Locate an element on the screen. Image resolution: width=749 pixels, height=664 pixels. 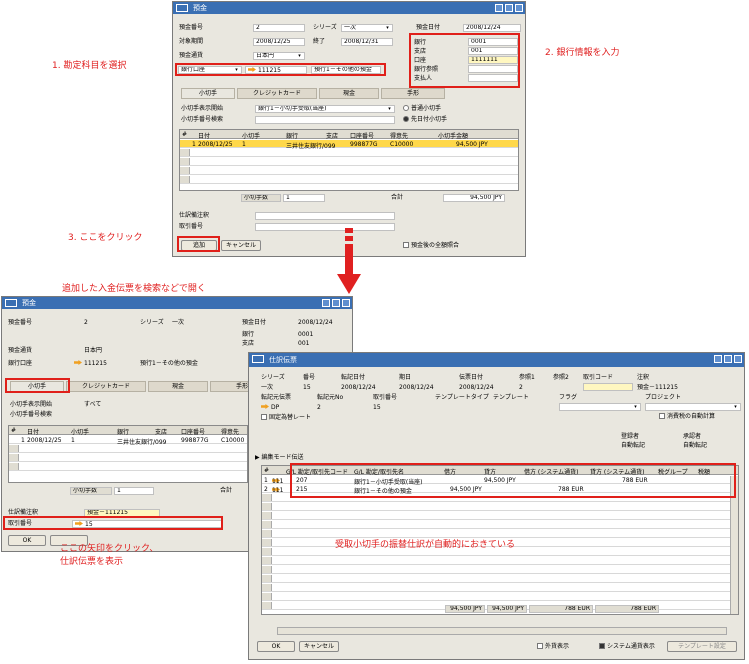
check-bank-select: 銀行1－小切手受取(当座) ▾ is located at coordinates (325, 109).